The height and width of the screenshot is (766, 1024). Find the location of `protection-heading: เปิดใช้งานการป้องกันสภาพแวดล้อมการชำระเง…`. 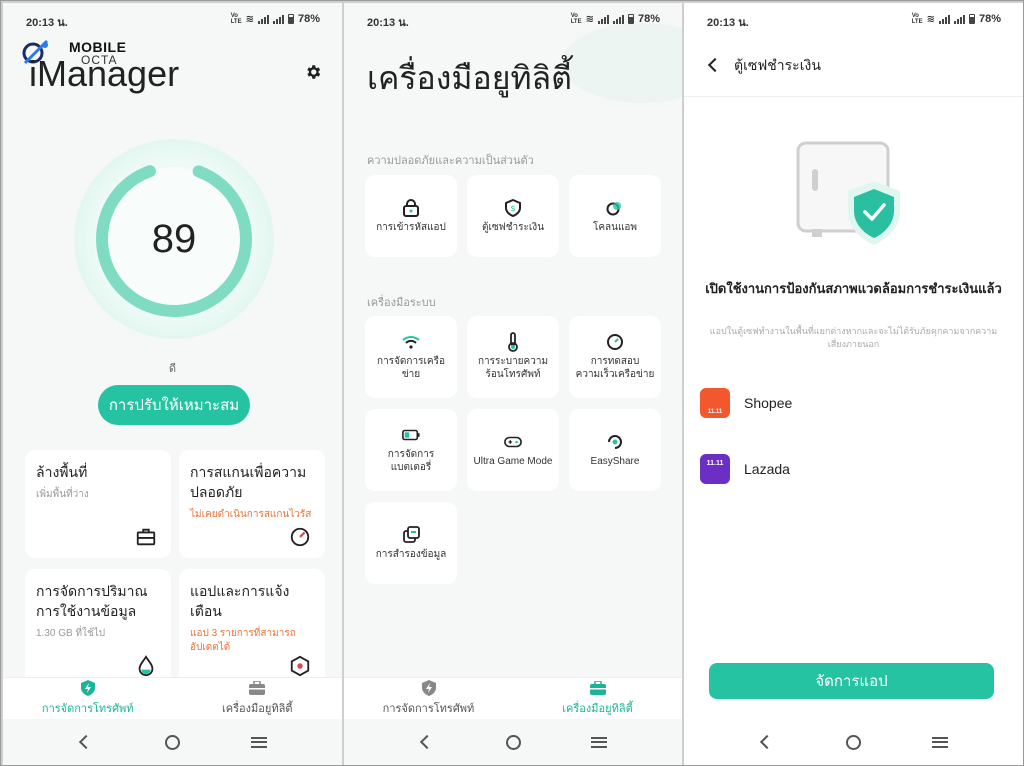

protection-heading: เปิดใช้งานการป้องกันสภาพแวดล้อมการชำระเง… is located at coordinates (853, 288).